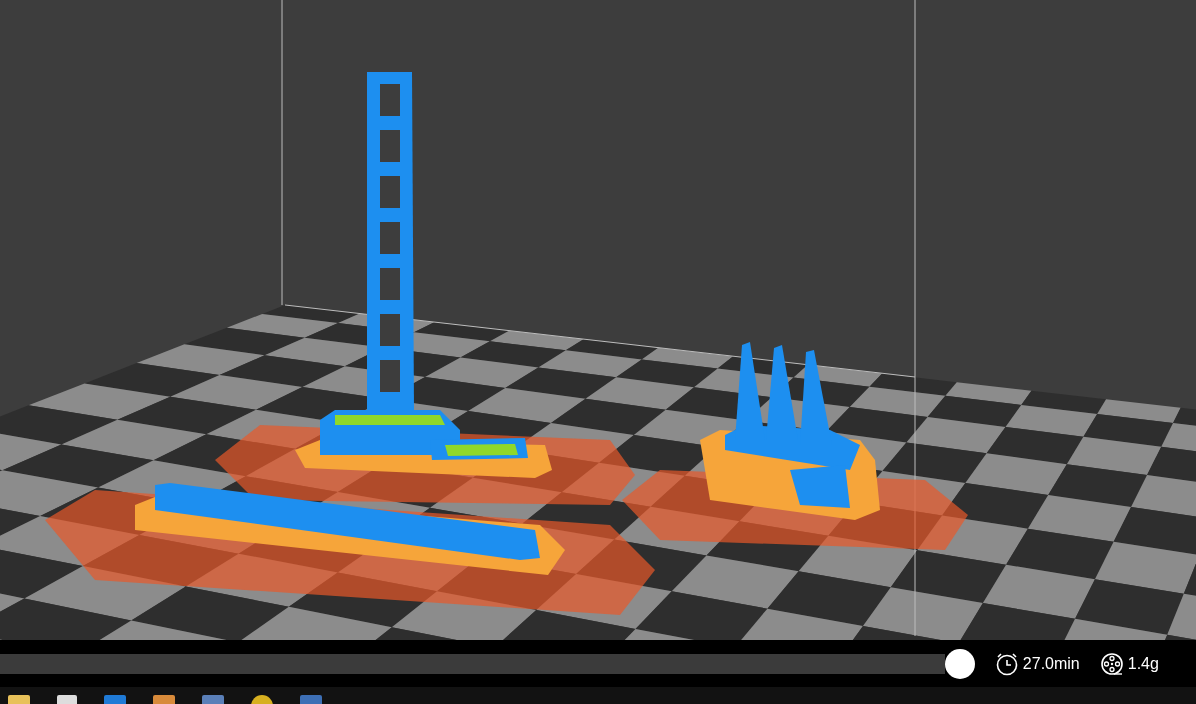 Image resolution: width=1196 pixels, height=704 pixels. What do you see at coordinates (1006, 663) in the screenshot?
I see `clock-icon` at bounding box center [1006, 663].